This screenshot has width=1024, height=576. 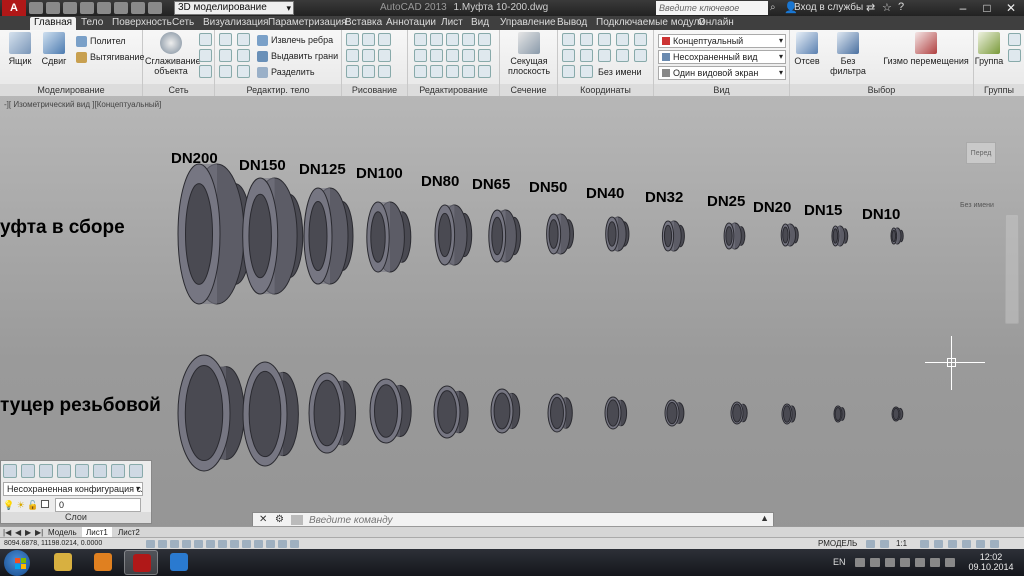 I want to click on ucs-previous-icon, so click(x=568, y=71).